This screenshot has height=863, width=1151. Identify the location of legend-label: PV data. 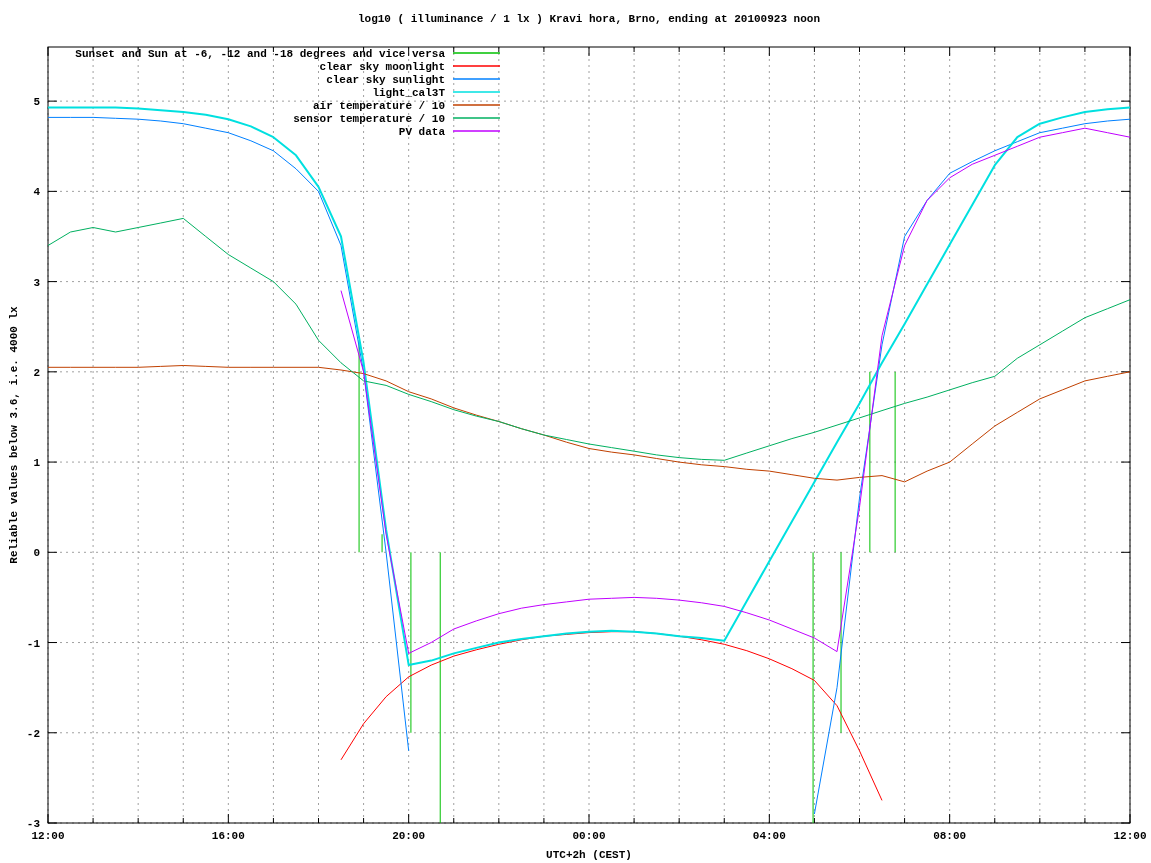
(421, 132).